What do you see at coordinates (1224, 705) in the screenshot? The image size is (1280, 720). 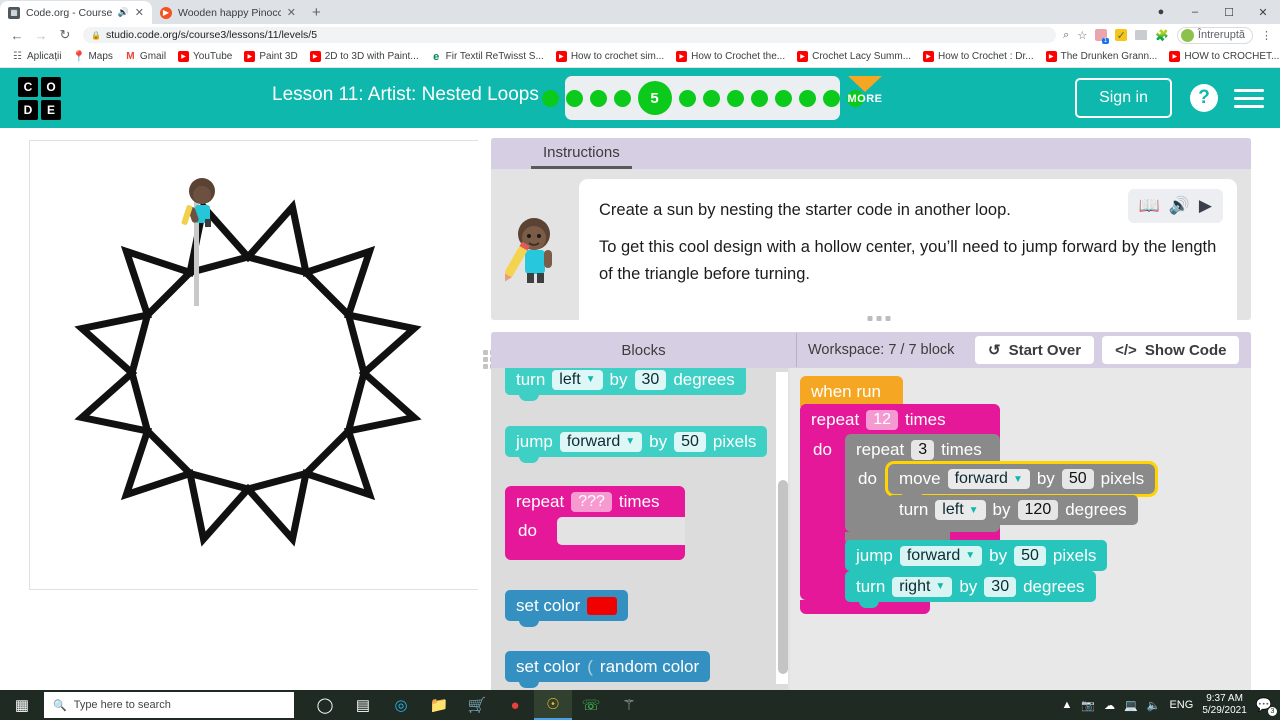 I see `taskbar-clock: 9:37 AM 5/29/2021` at bounding box center [1224, 705].